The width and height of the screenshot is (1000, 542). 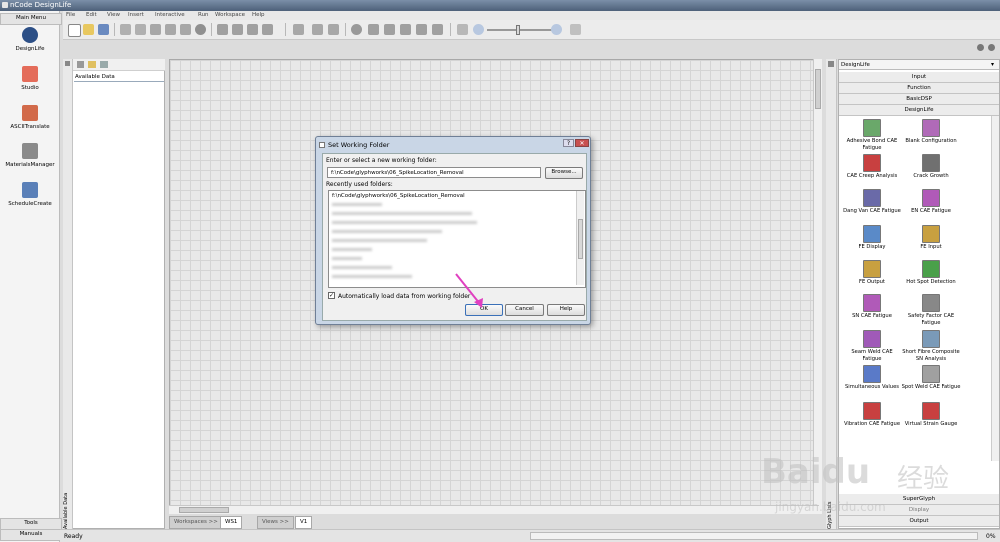 What do you see at coordinates (421, 29) in the screenshot?
I see `play-icon` at bounding box center [421, 29].